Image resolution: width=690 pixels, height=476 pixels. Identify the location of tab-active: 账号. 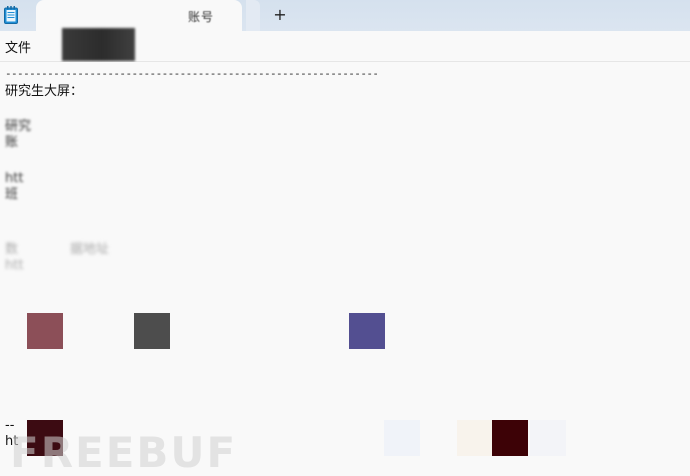
(139, 15).